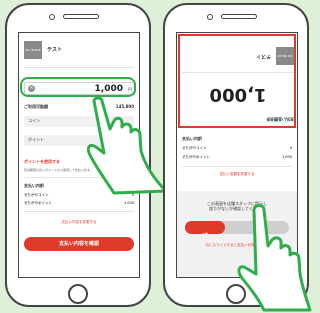  I want to click on point-label: ポイント, so click(36, 139).